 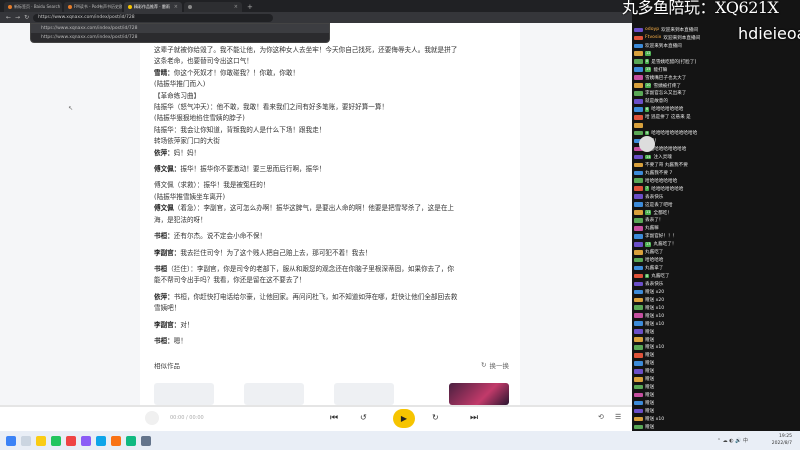 I want to click on line-text: 陆振华（怒气冲天）：他不敢，我敢！看来我们之间有好多笔账，要好好算一算！, so click(x=271, y=107).